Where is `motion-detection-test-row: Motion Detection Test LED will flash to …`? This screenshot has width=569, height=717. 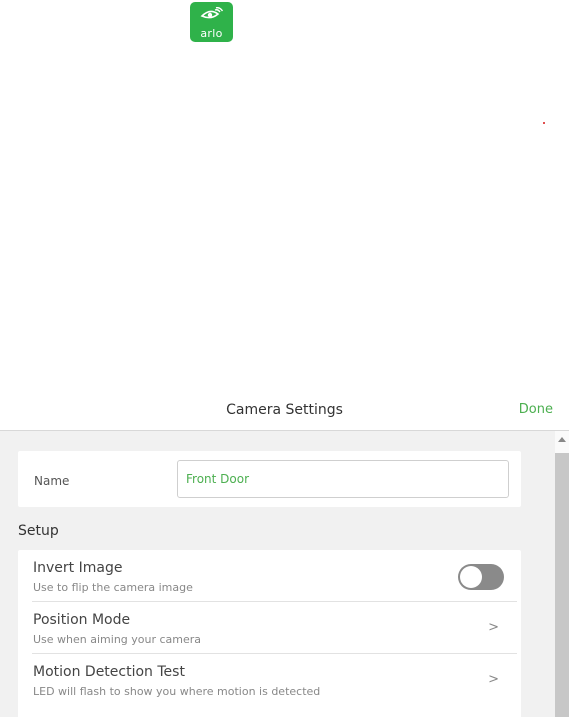
motion-detection-test-row: Motion Detection Test LED will flash to … is located at coordinates (269, 680).